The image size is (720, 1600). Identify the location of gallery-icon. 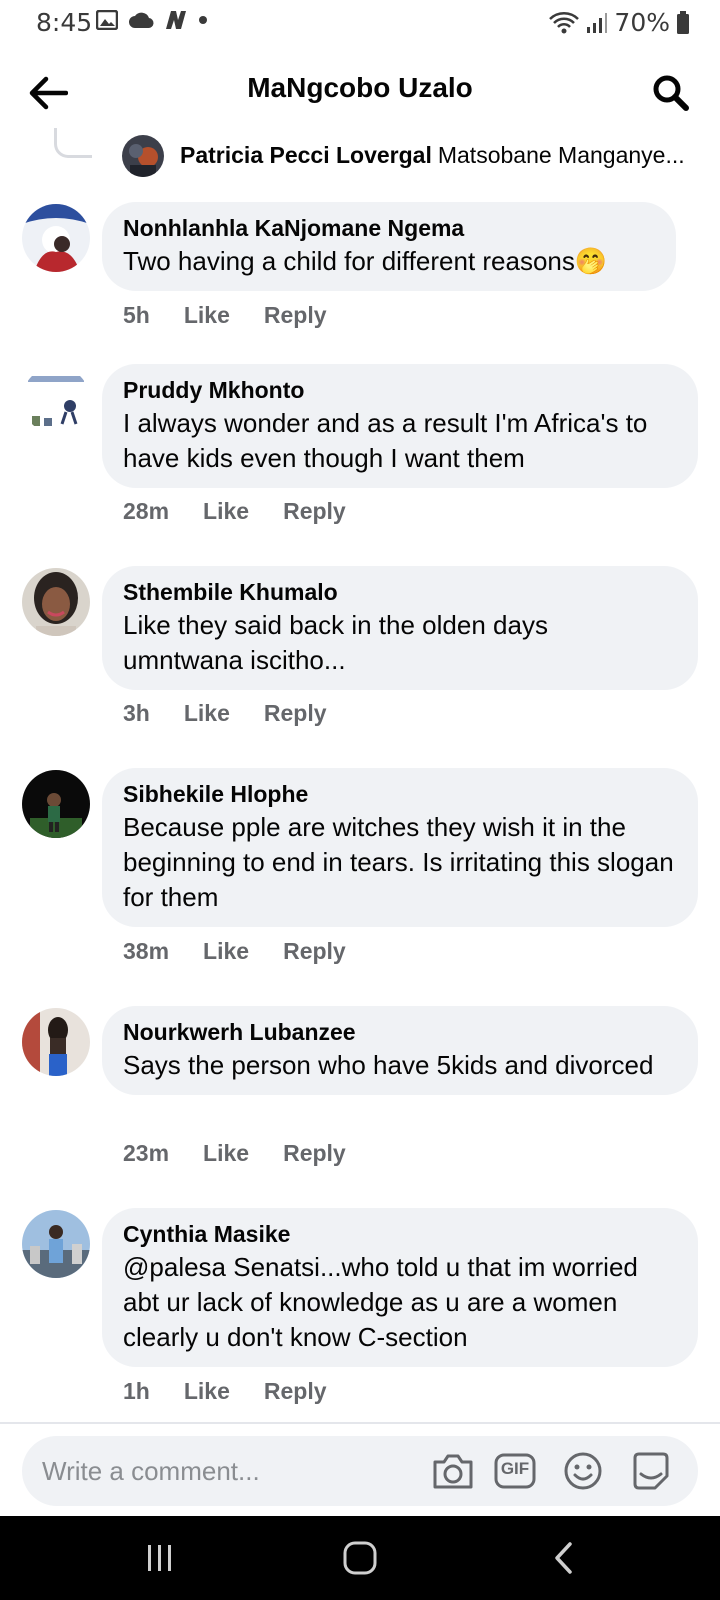
(107, 20).